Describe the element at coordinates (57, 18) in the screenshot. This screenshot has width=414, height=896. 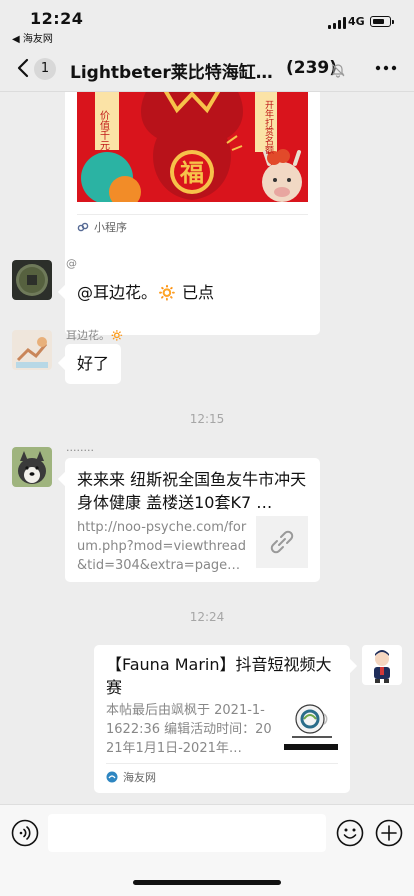
I see `status-time: 12:24` at that location.